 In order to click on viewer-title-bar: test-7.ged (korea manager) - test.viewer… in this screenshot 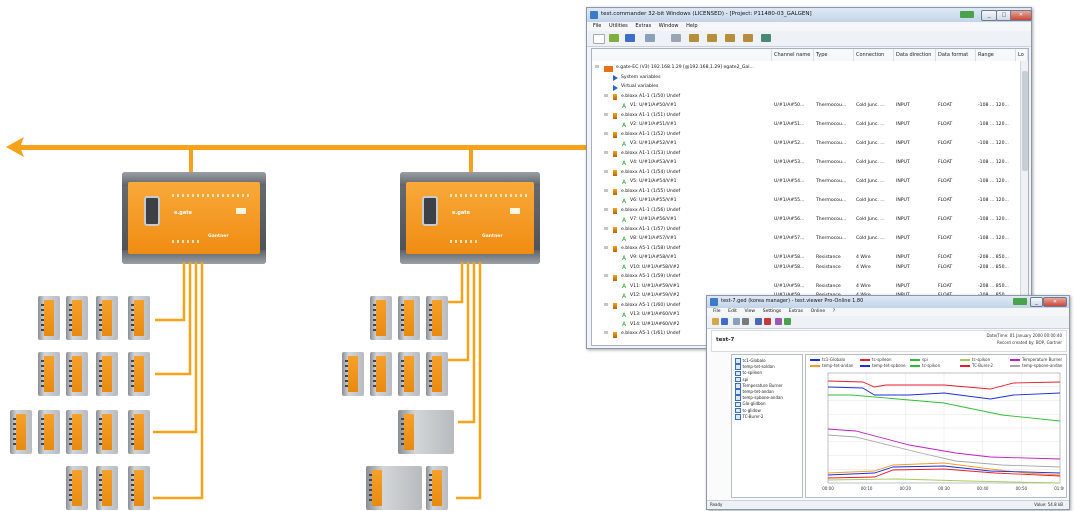, I will do `click(888, 302)`.